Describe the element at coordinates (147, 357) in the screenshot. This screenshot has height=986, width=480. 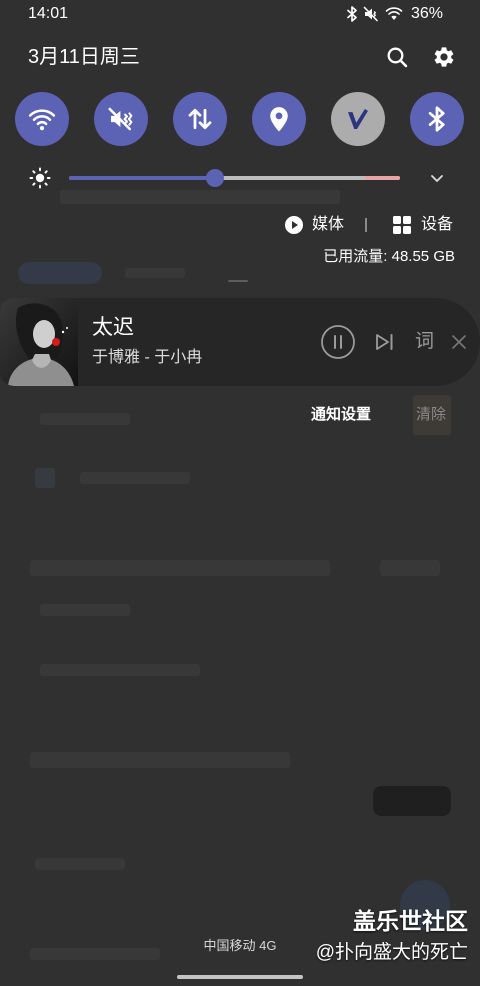
I see `track-artist: 于博雅 - 于小冉` at that location.